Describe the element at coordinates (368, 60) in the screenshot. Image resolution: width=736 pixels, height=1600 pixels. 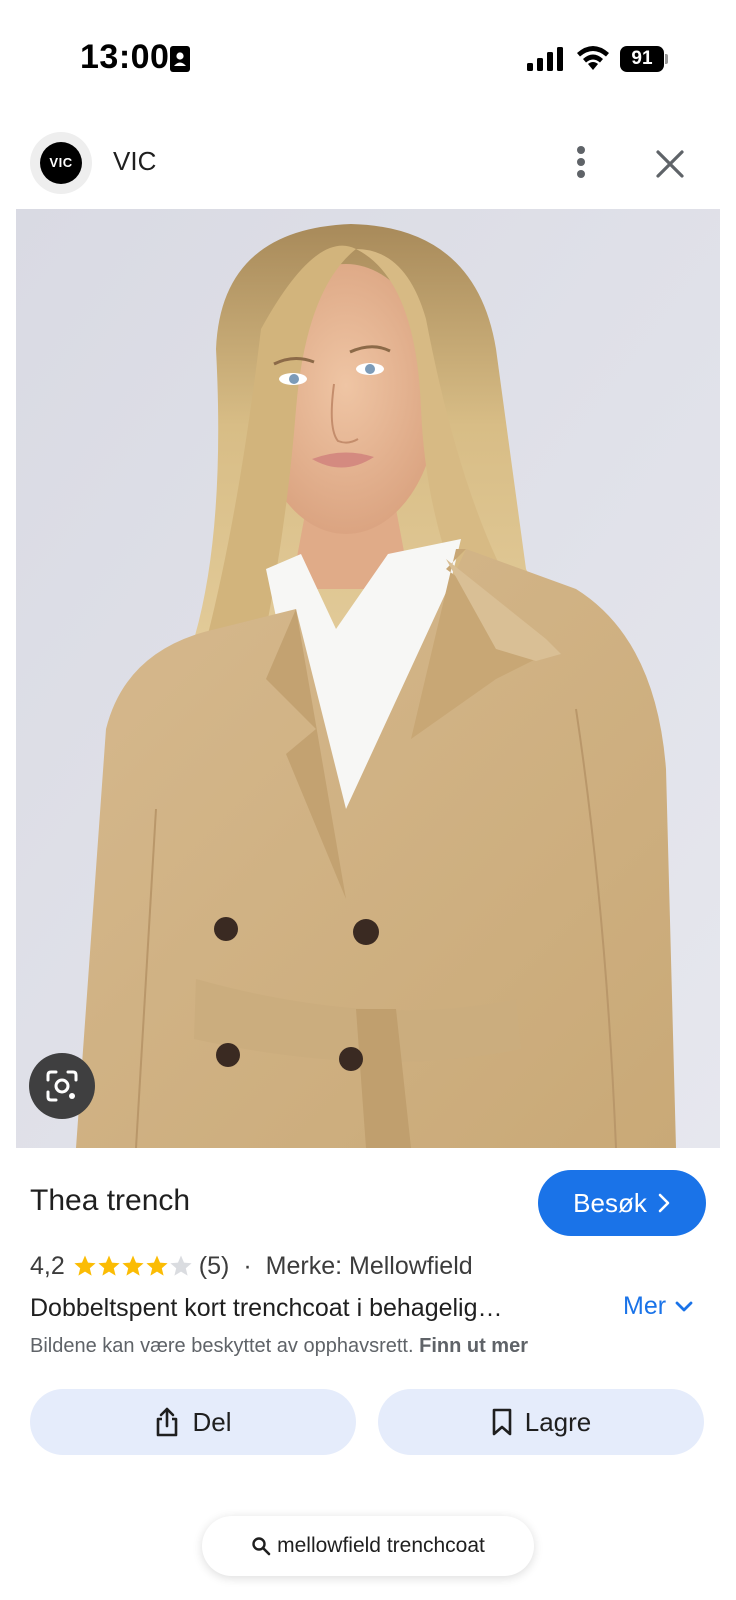
I see `status-bar: 13:00 91` at that location.